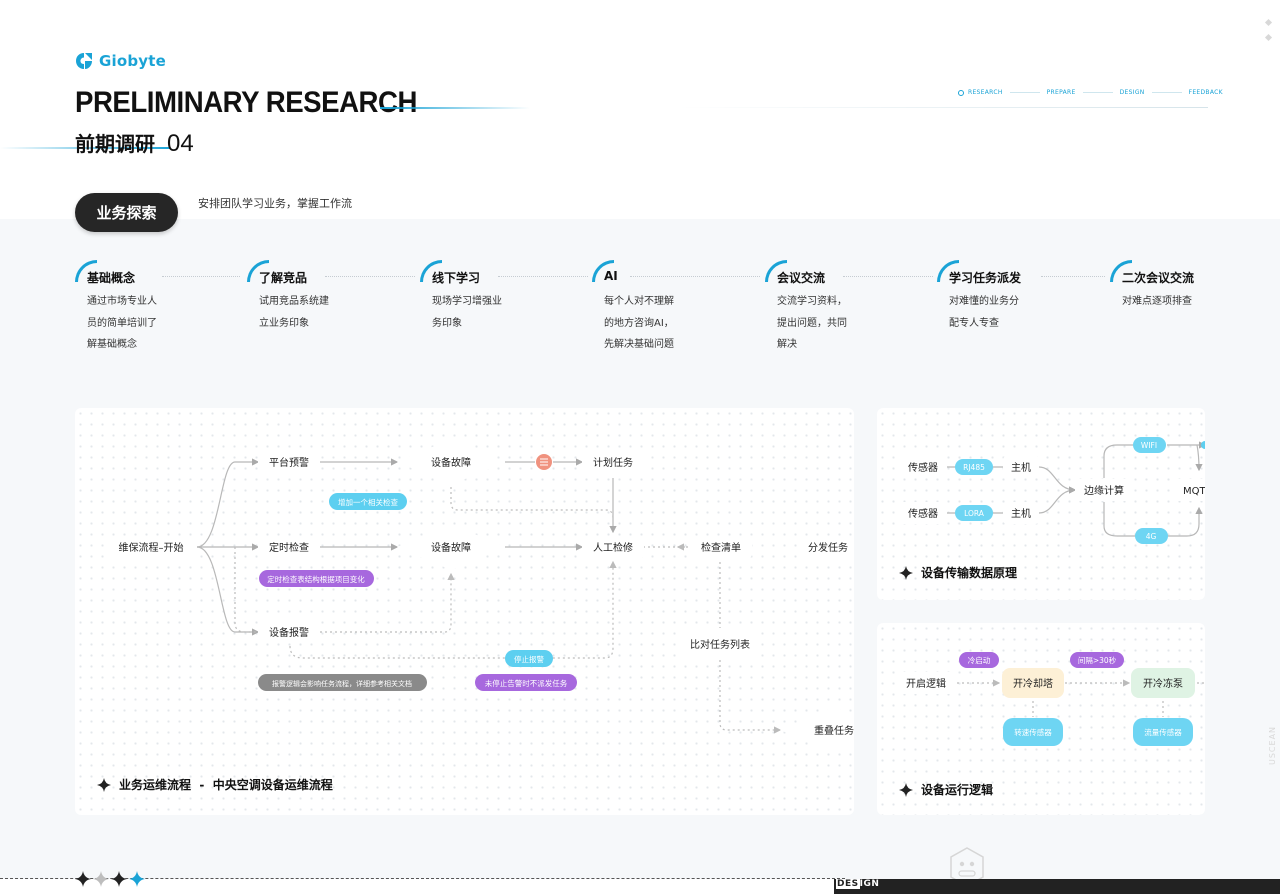 The height and width of the screenshot is (894, 1280). What do you see at coordinates (985, 278) in the screenshot?
I see `process-step-title: 学习任务派发` at bounding box center [985, 278].